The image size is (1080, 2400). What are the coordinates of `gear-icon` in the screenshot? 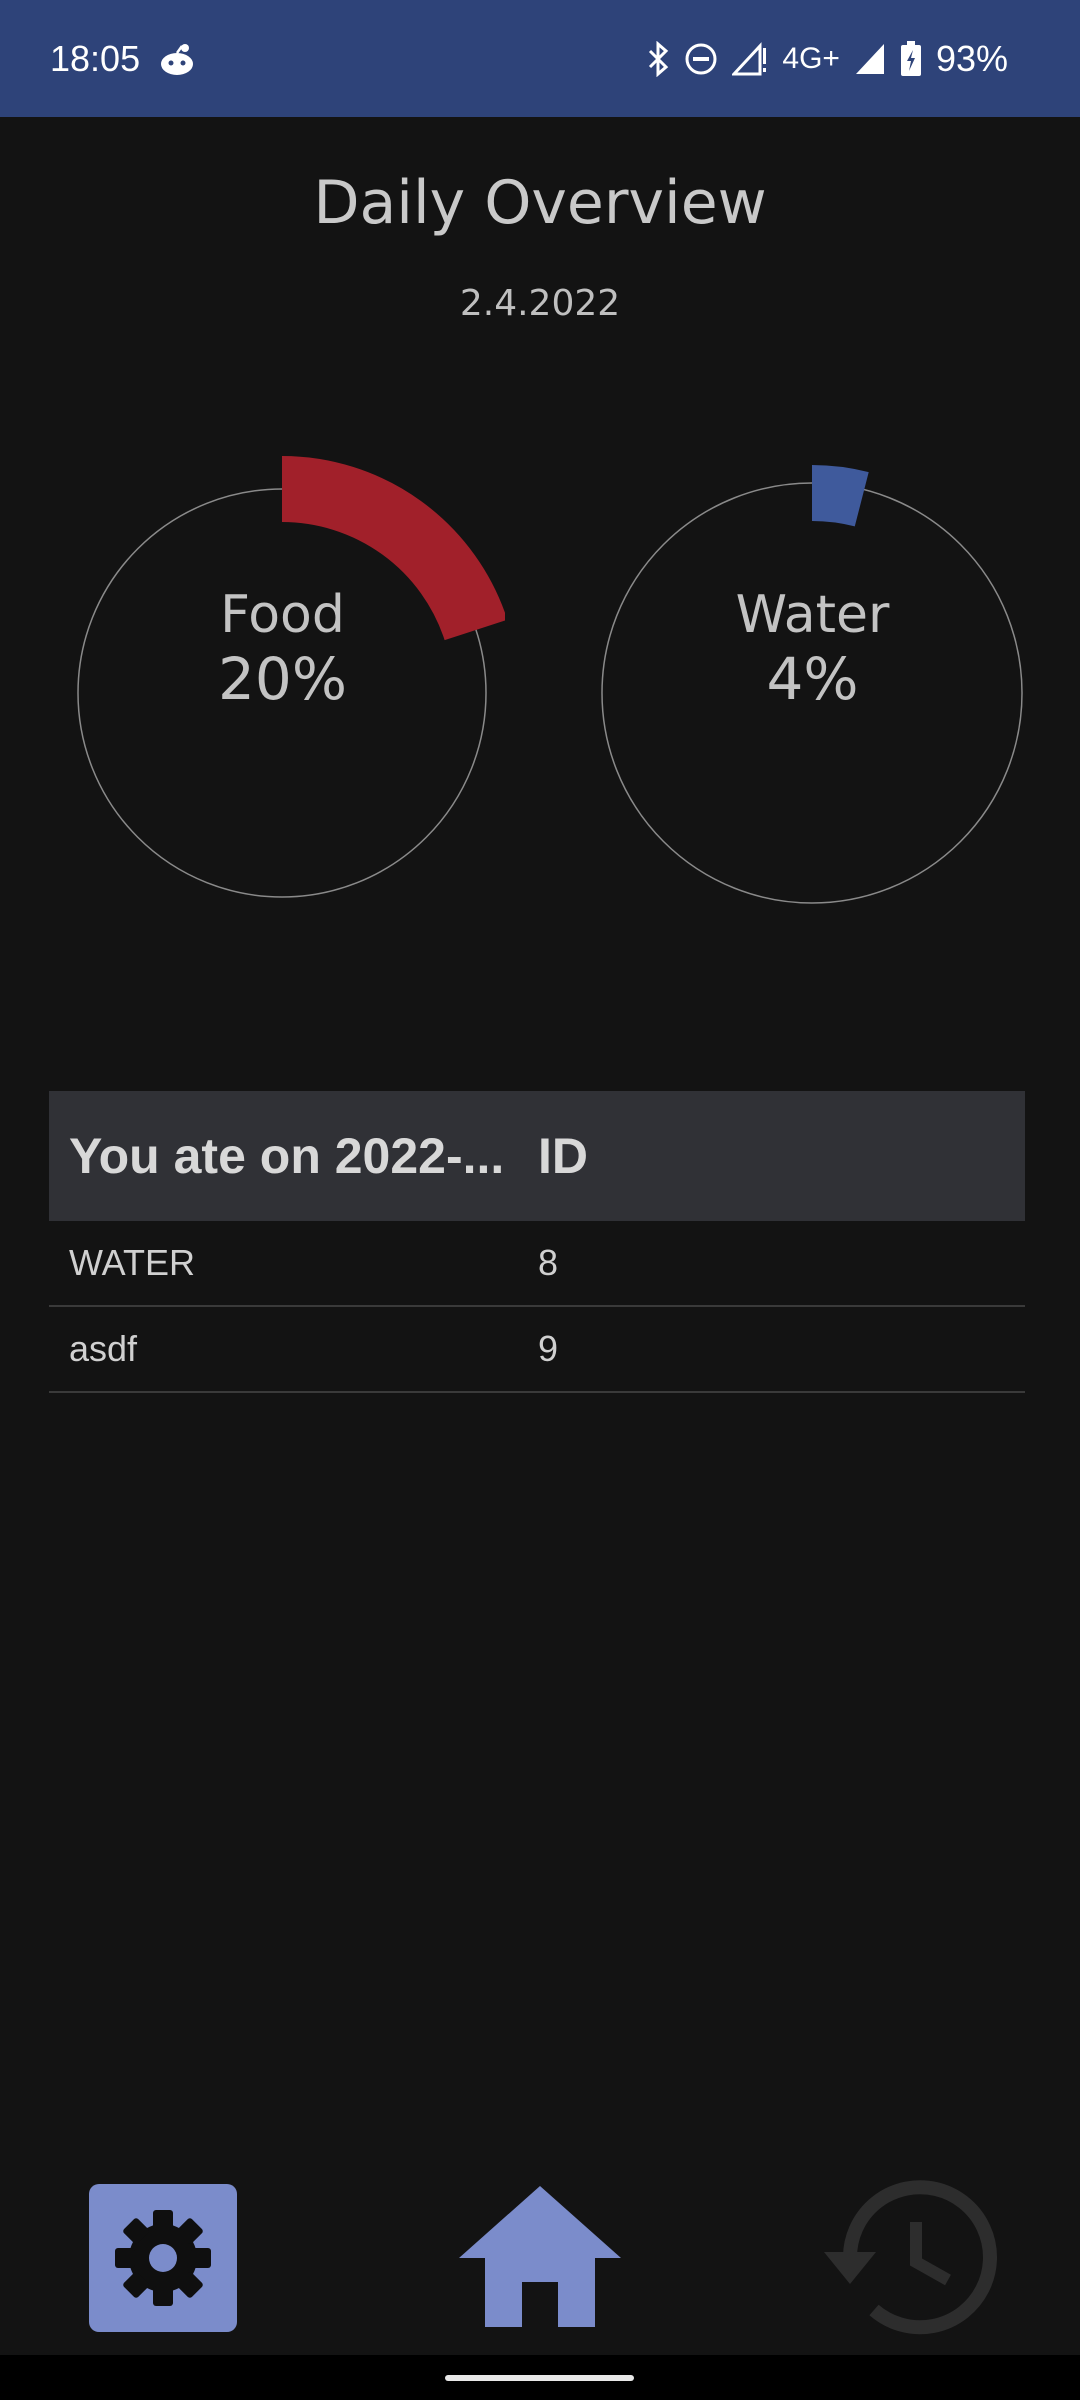 It's located at (163, 2258).